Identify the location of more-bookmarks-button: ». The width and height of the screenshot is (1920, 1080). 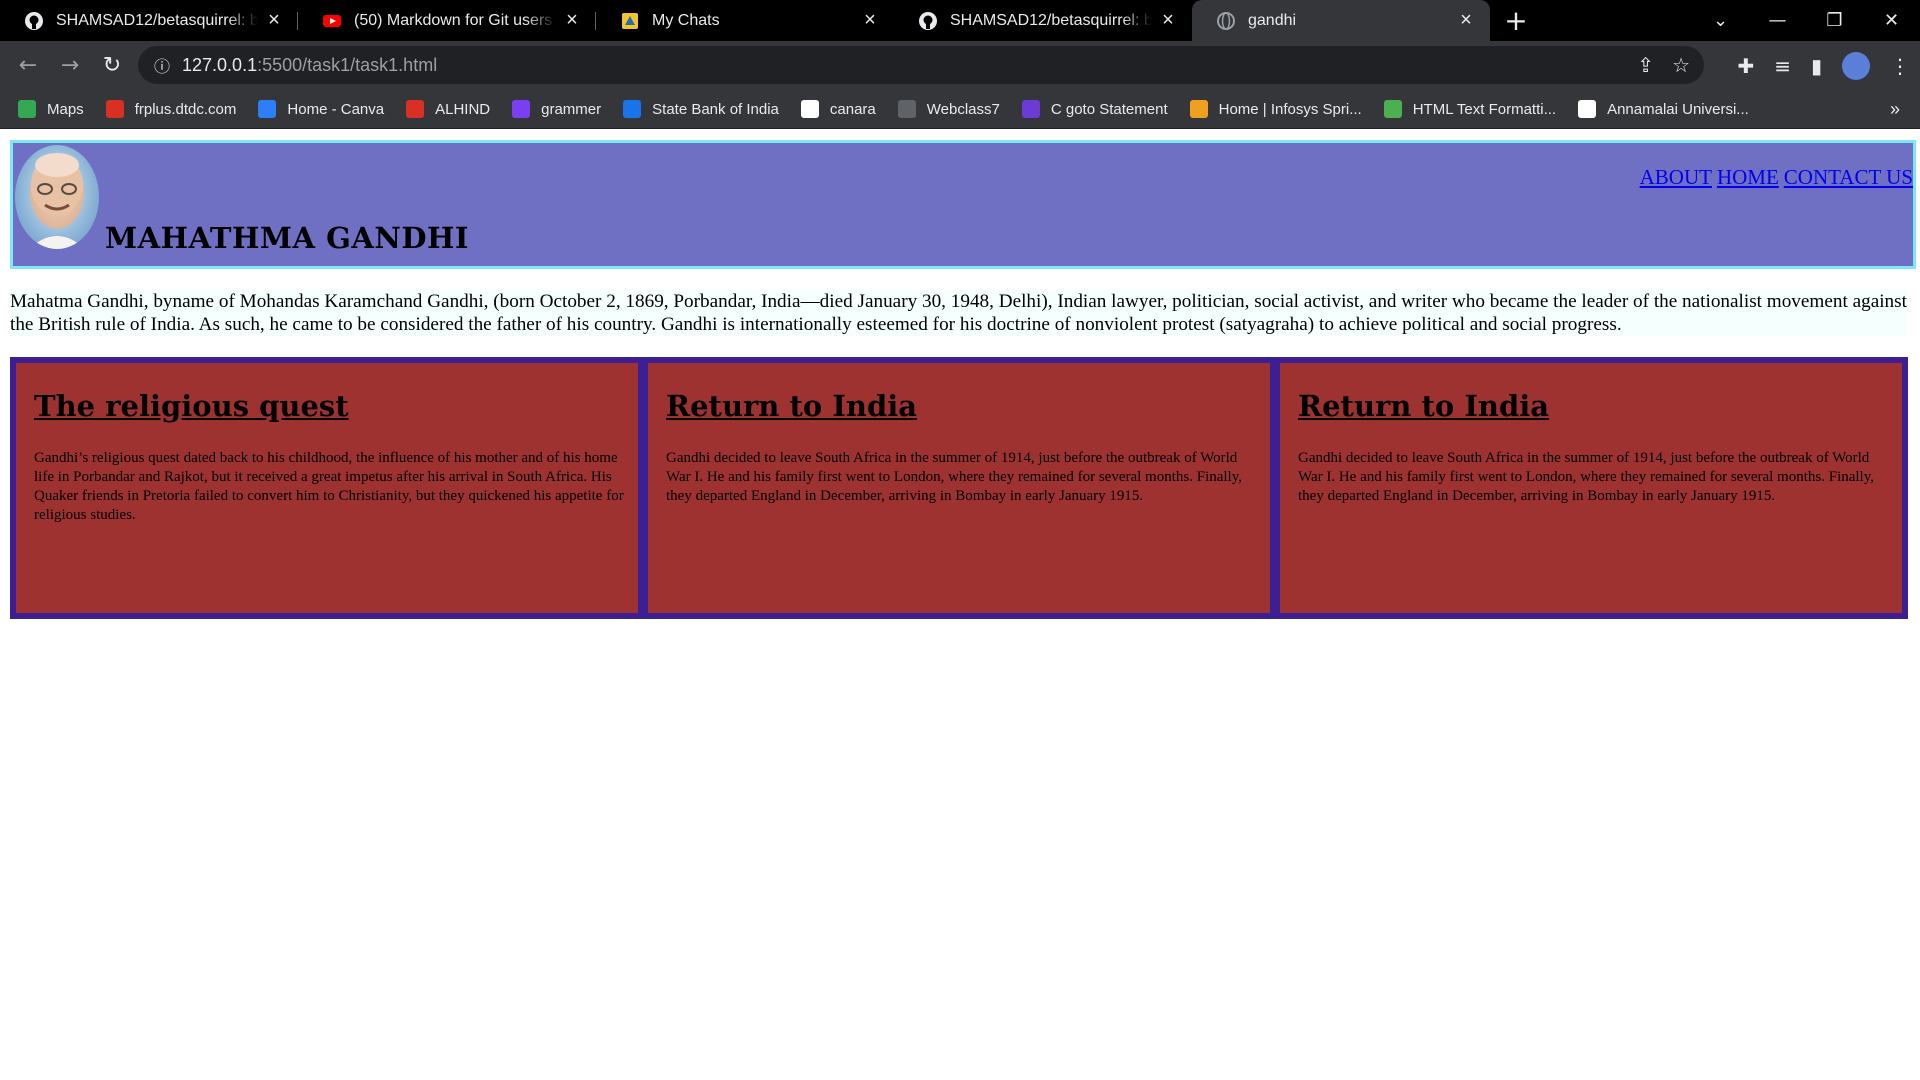
(1895, 109).